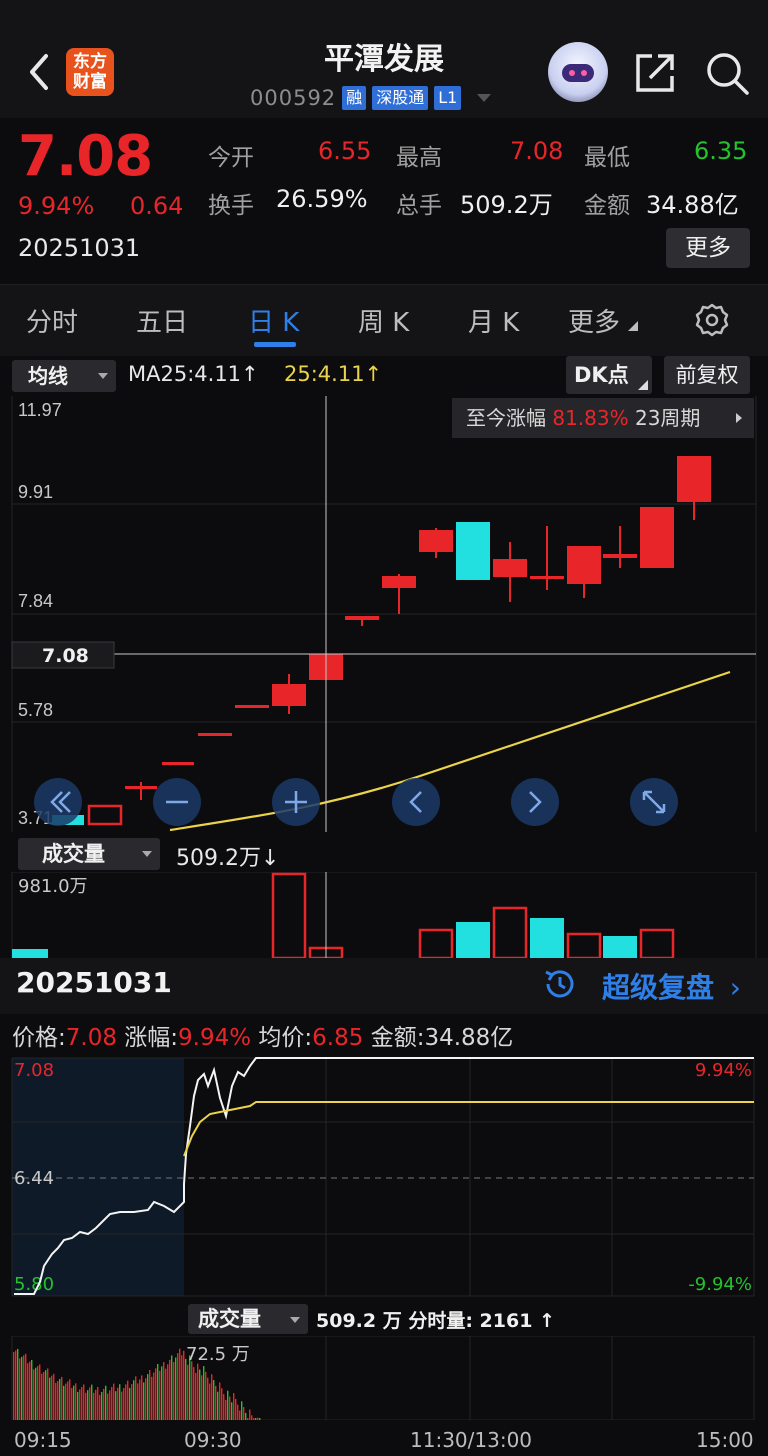 The height and width of the screenshot is (1456, 768). Describe the element at coordinates (633, 326) in the screenshot. I see `corner-triangle-icon` at that location.